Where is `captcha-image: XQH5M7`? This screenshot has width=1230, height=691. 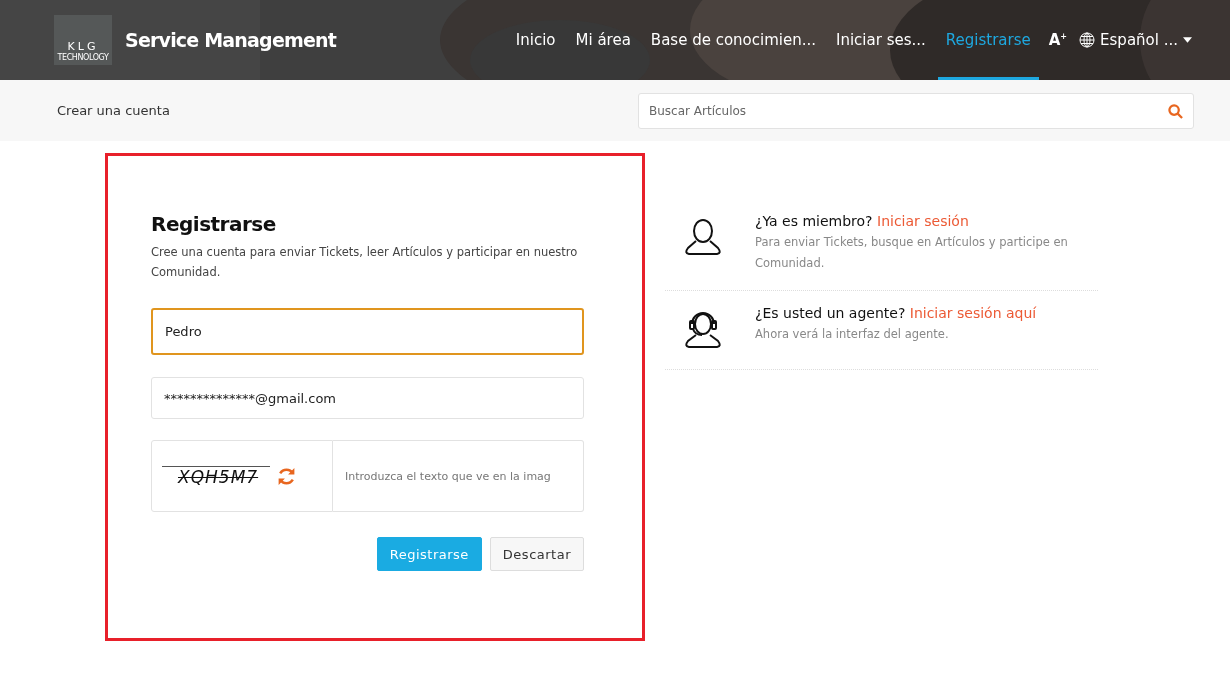 captcha-image: XQH5M7 is located at coordinates (216, 476).